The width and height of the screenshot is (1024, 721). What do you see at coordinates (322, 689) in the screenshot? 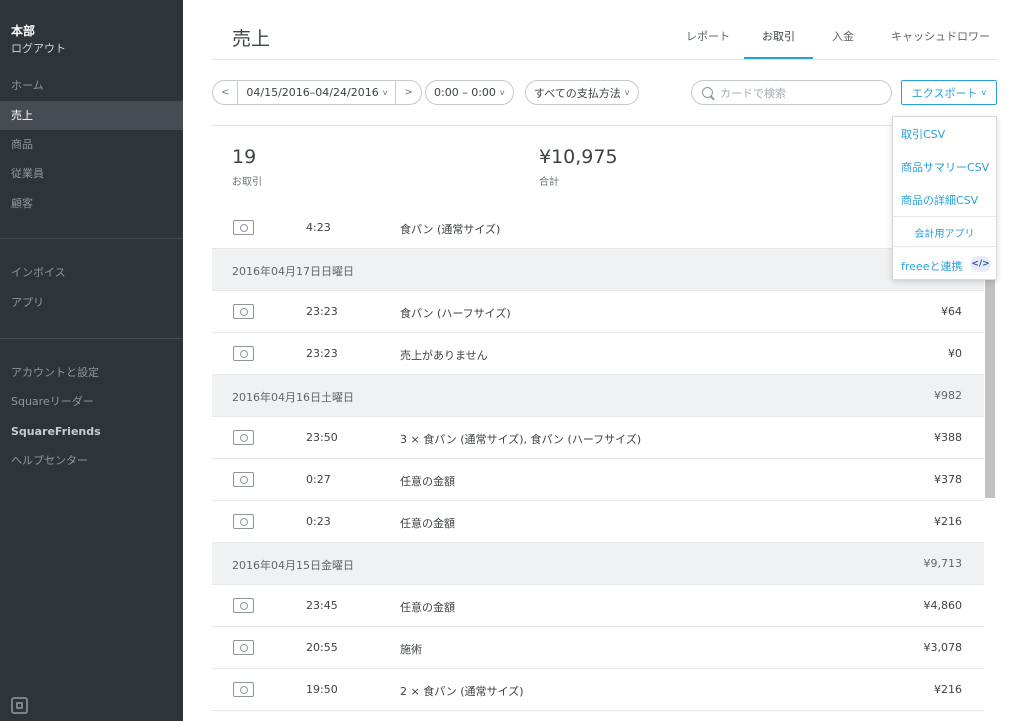
I see `txn-time: 19:50` at bounding box center [322, 689].